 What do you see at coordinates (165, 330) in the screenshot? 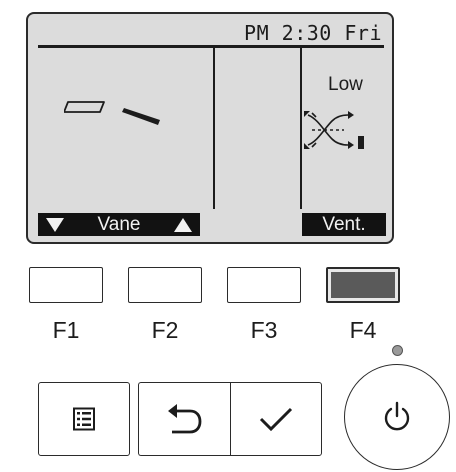
I see `f2-label: F2` at bounding box center [165, 330].